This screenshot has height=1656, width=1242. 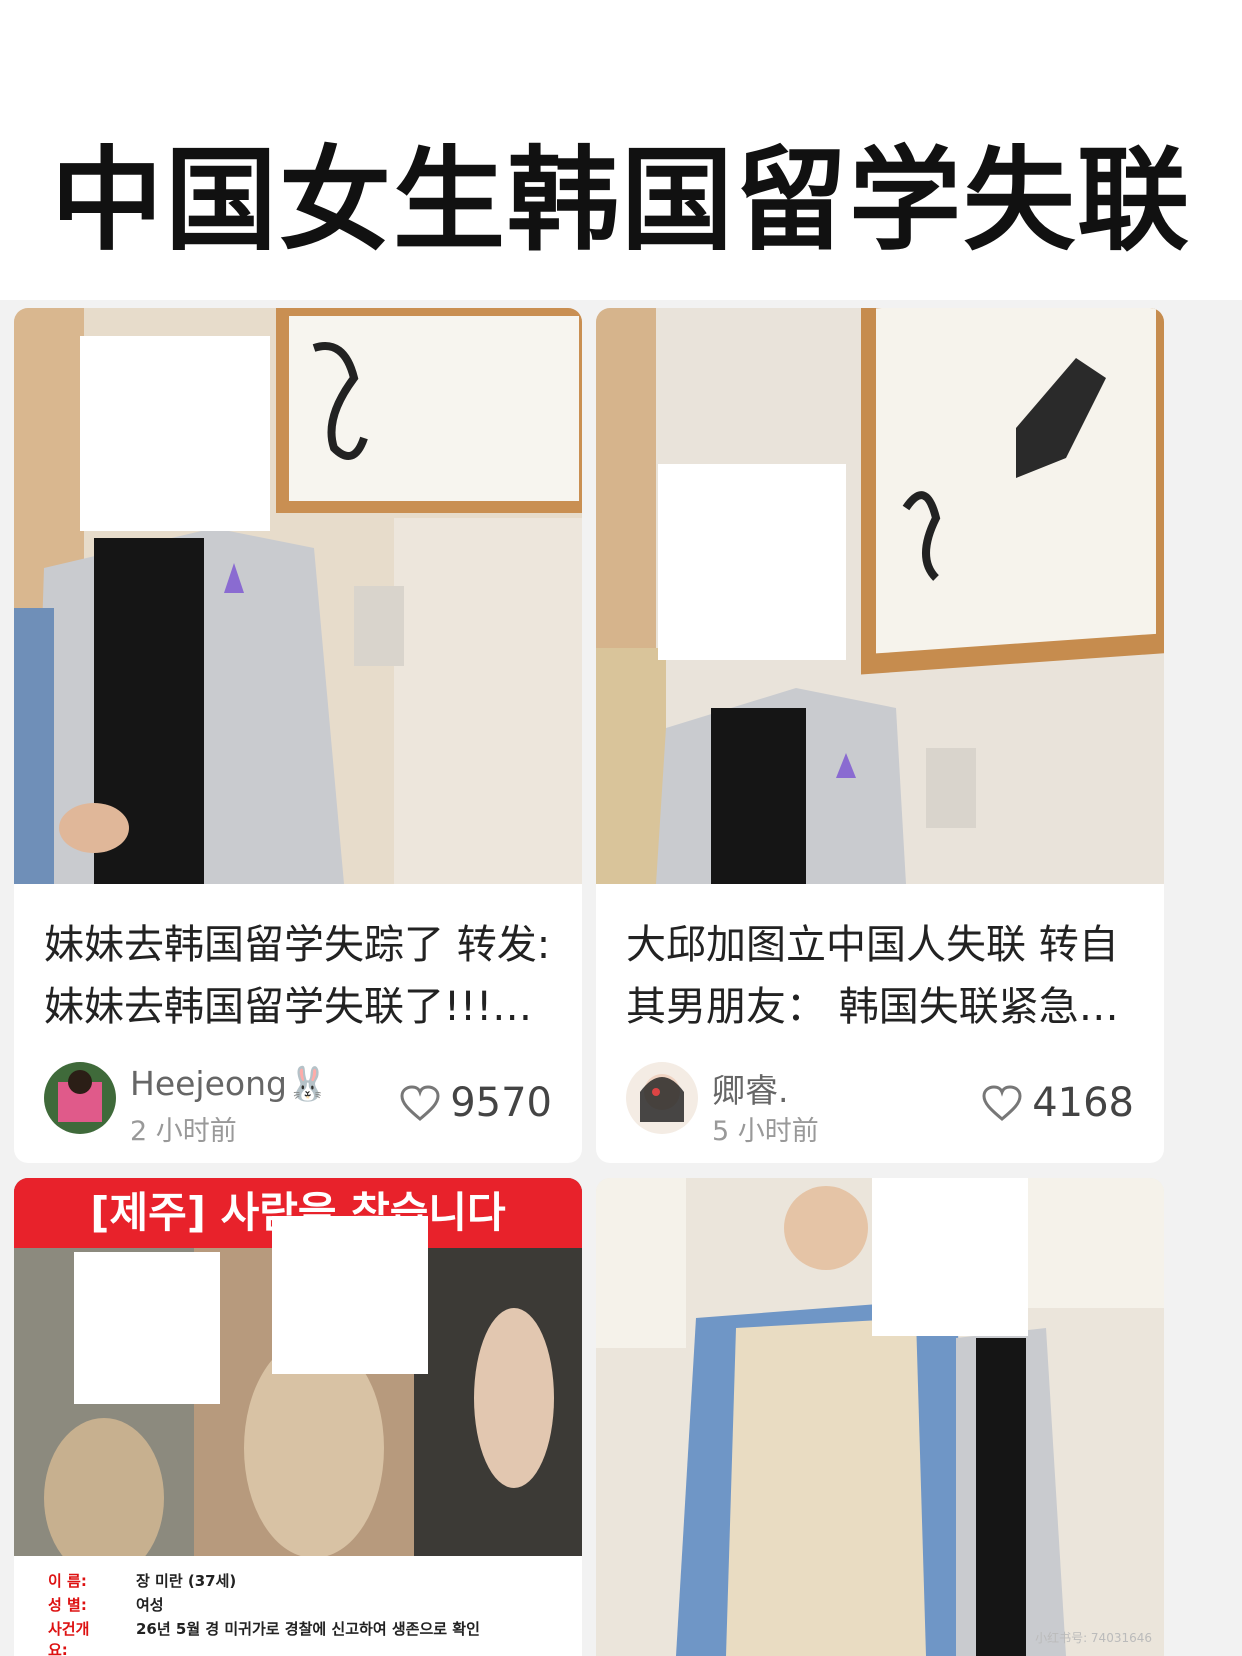 What do you see at coordinates (1083, 1103) in the screenshot?
I see `like-count: 4168` at bounding box center [1083, 1103].